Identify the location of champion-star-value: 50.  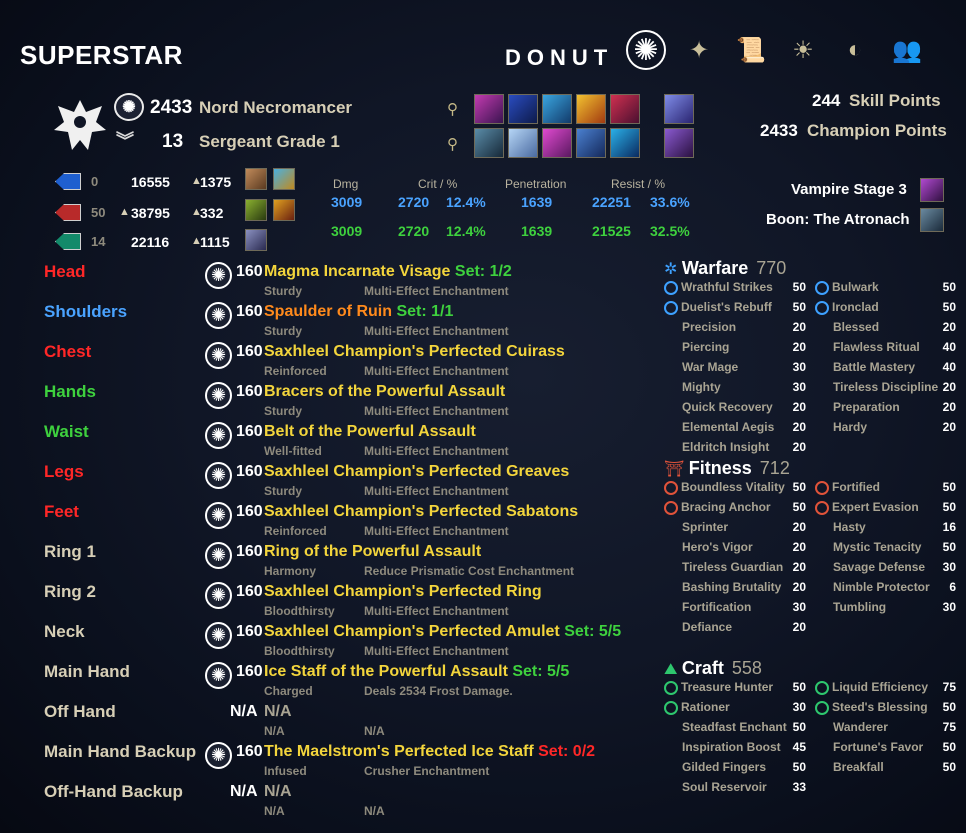
(949, 307).